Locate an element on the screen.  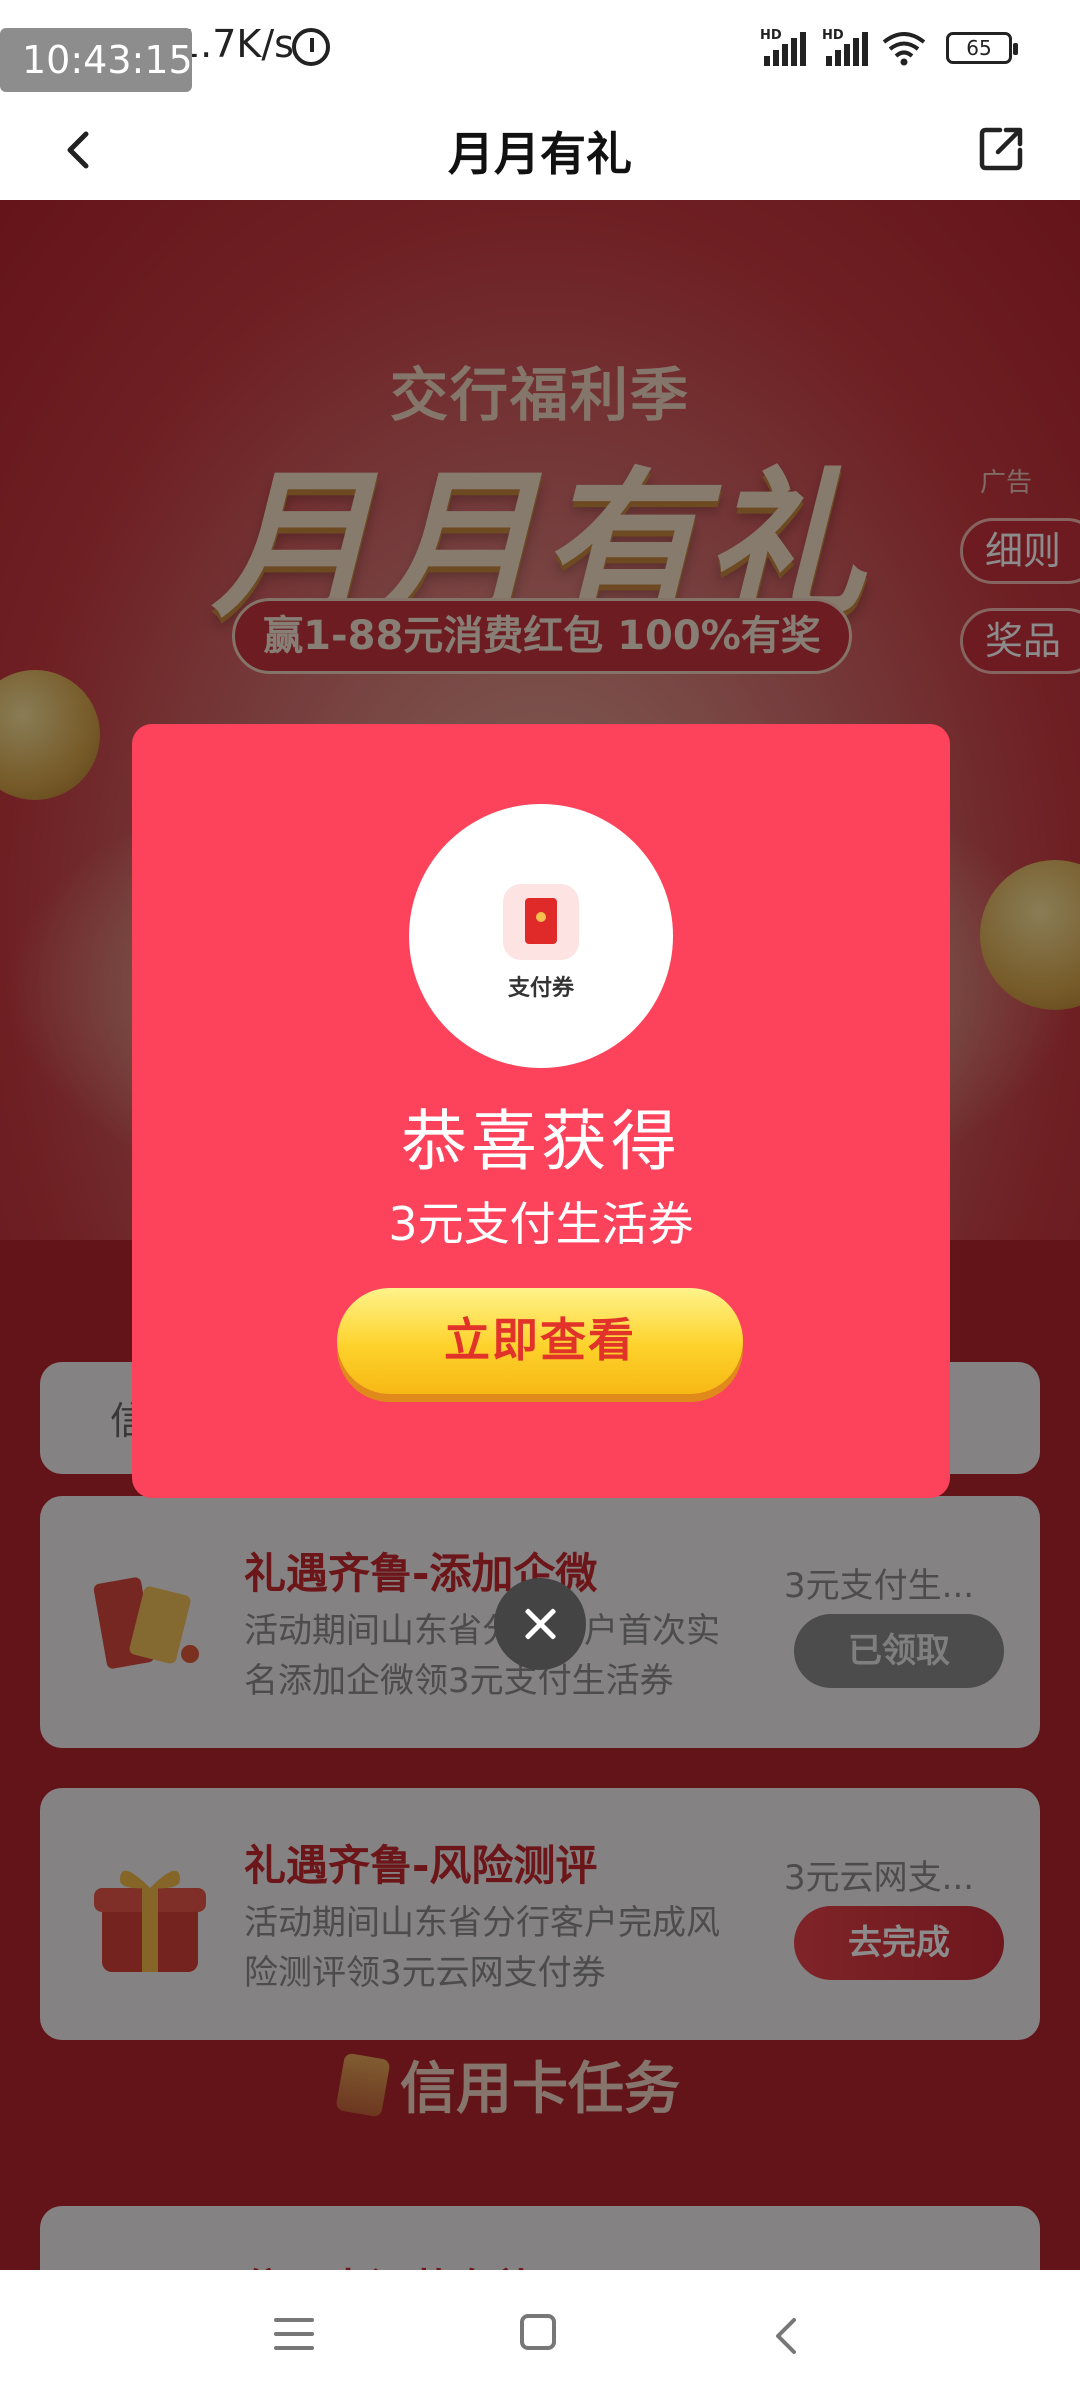
prize-label: 支付券 is located at coordinates (540, 988).